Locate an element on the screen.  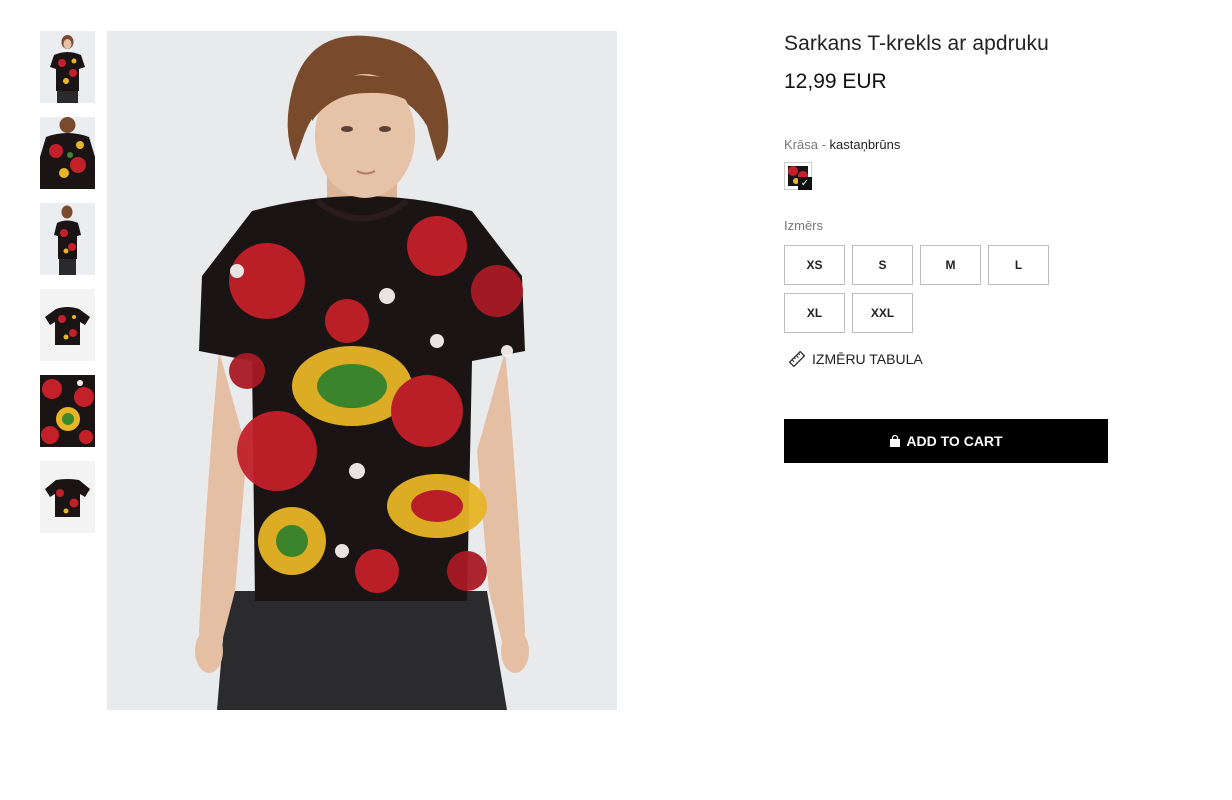
size-label: Izmērs is located at coordinates (803, 225).